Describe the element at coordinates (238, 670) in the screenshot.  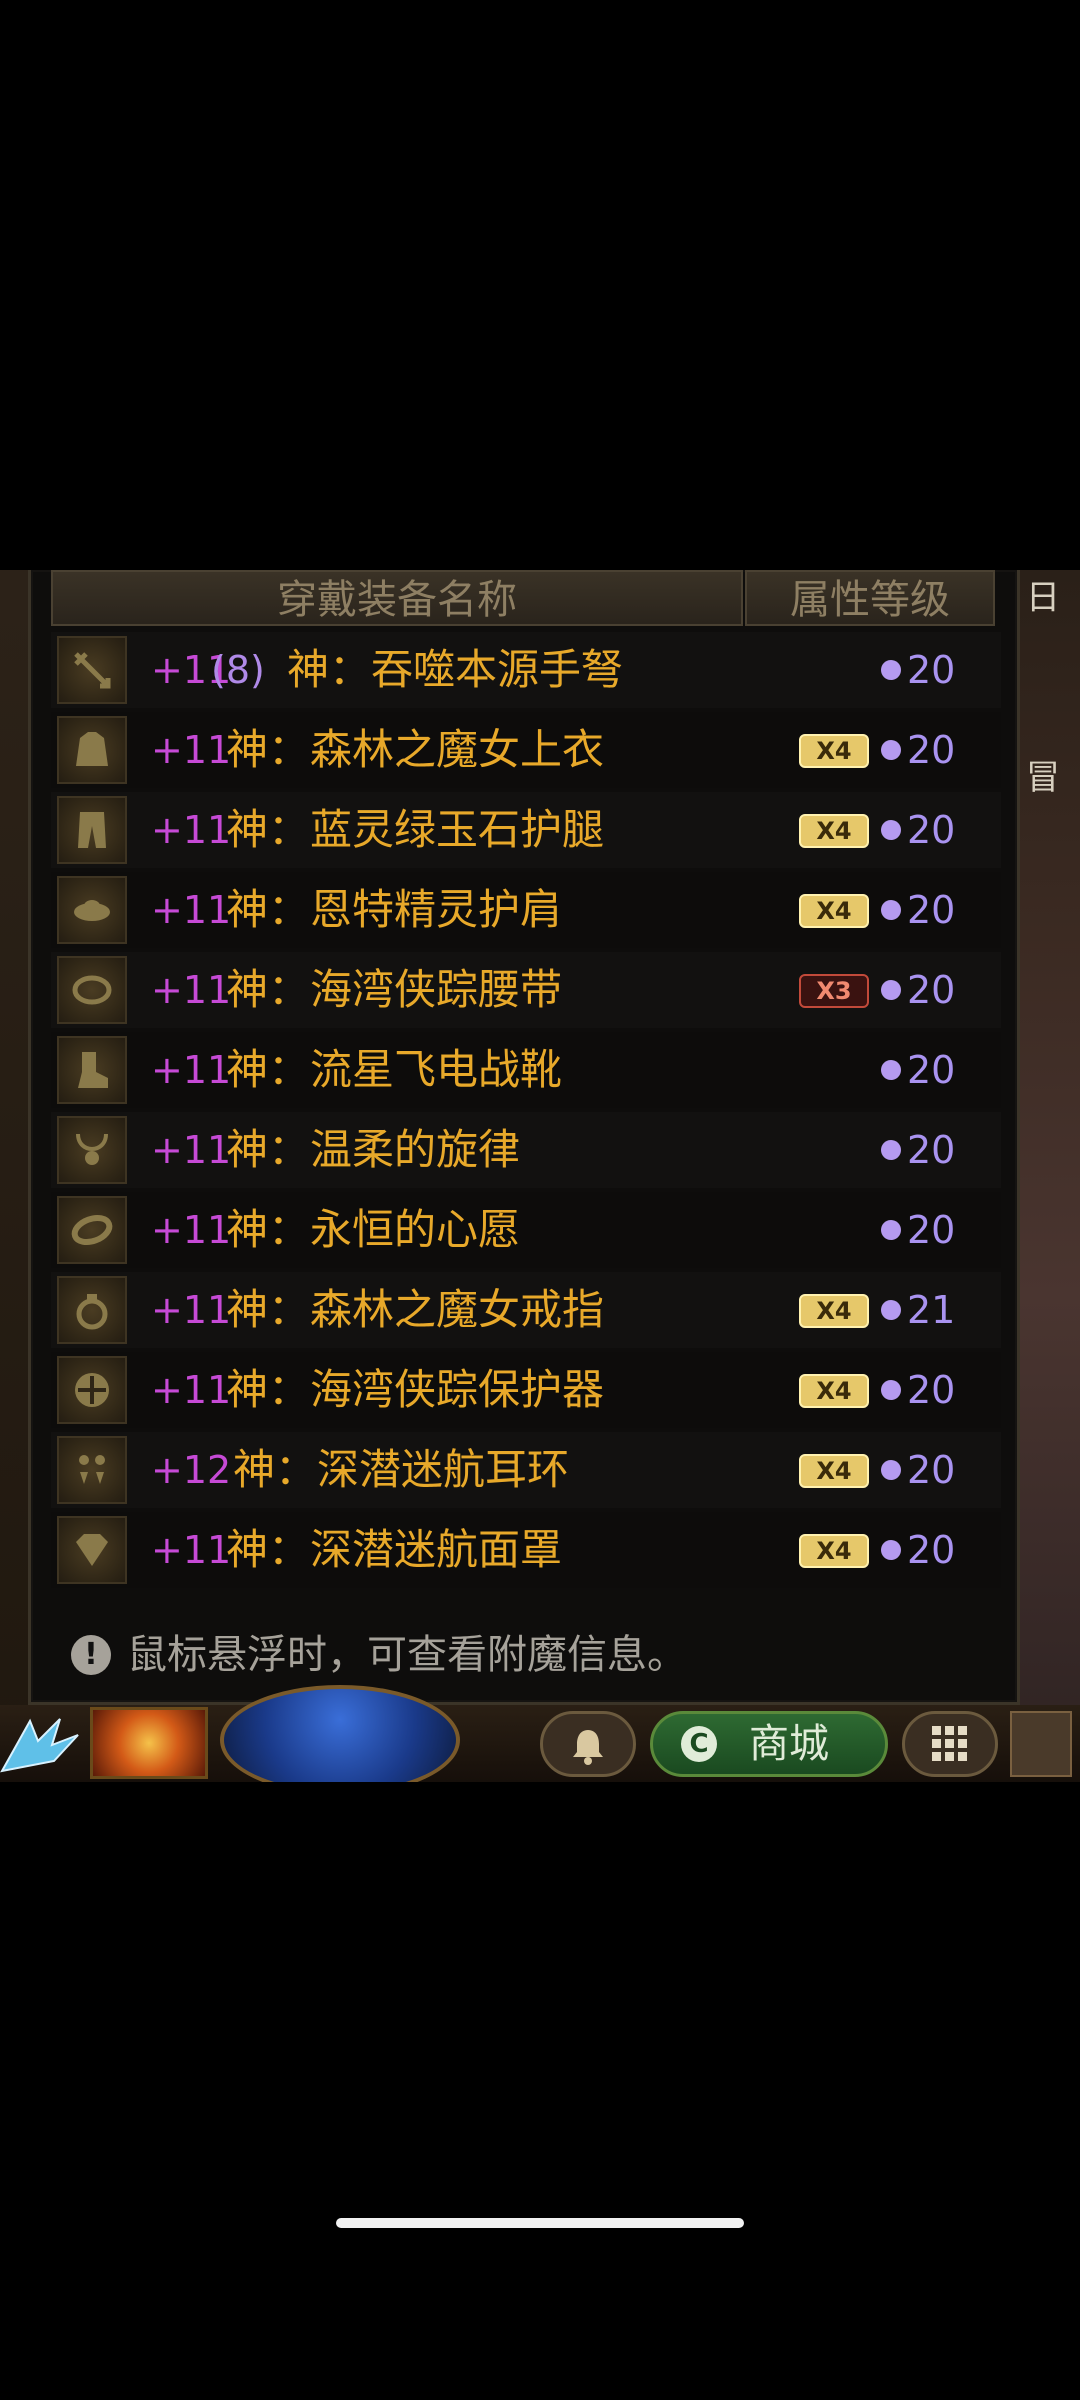
I see `enhance-extra: (8)` at that location.